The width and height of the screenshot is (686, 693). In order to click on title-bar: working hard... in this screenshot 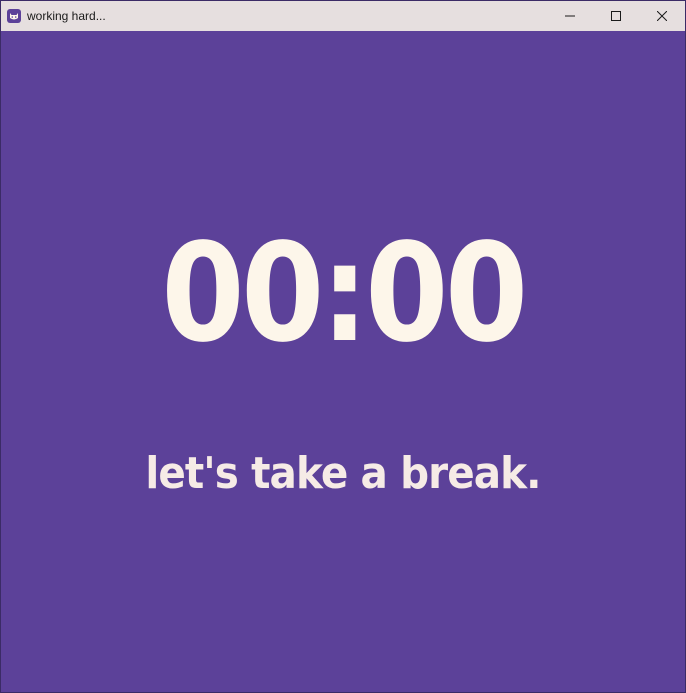, I will do `click(343, 16)`.